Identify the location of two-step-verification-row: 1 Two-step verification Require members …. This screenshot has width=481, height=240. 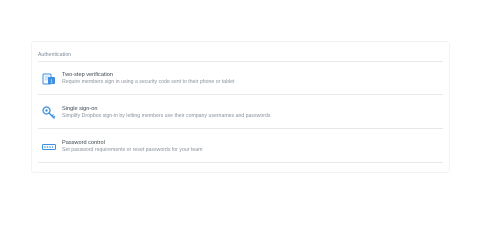
(240, 78).